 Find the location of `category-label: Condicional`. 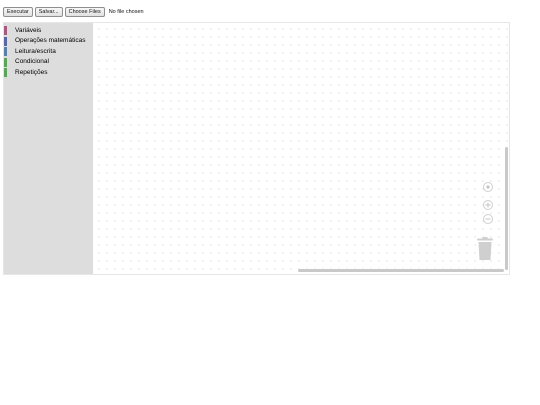

category-label: Condicional is located at coordinates (32, 62).